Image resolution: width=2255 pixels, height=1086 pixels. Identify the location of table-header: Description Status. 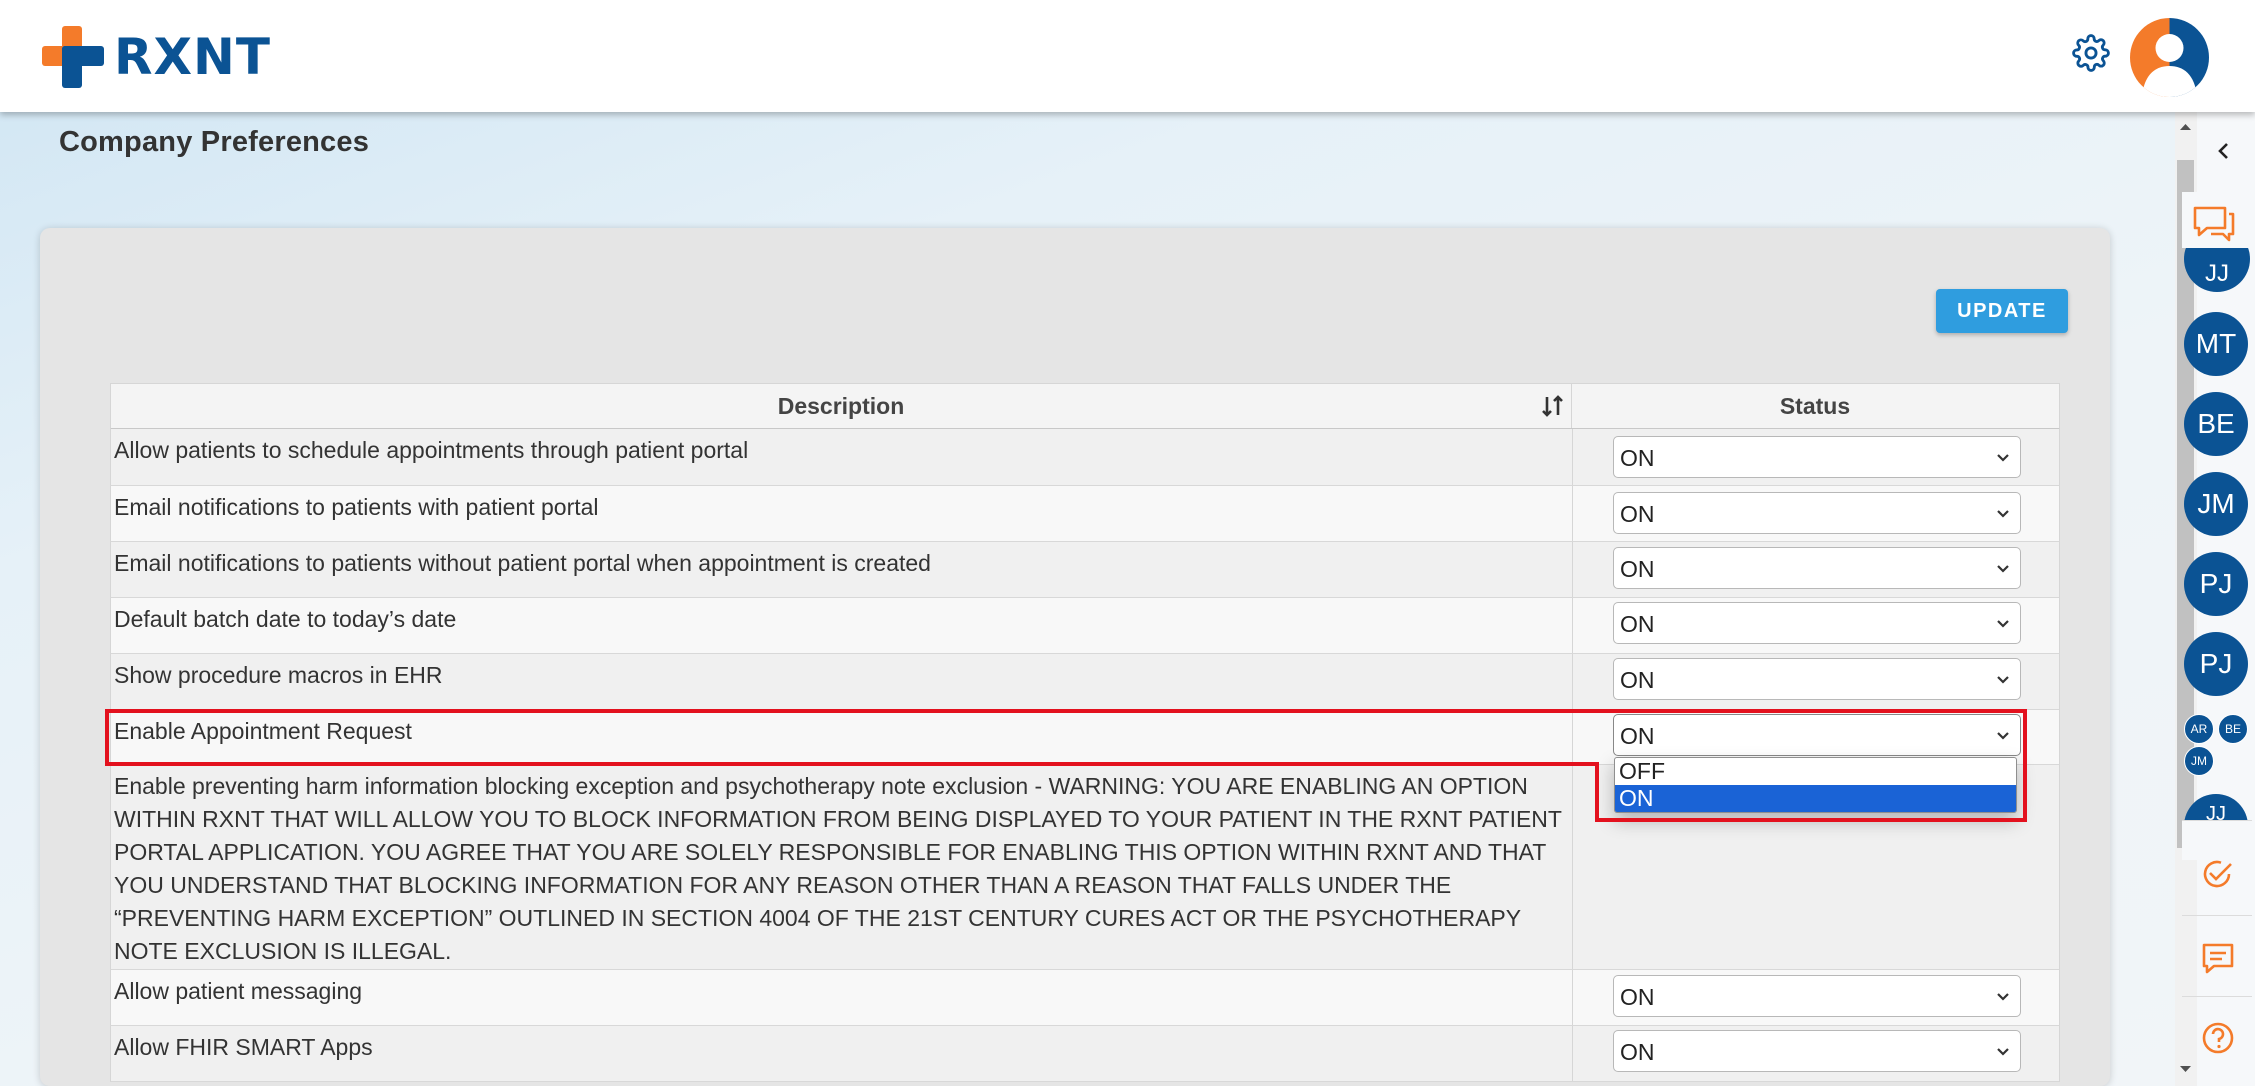
(1085, 406).